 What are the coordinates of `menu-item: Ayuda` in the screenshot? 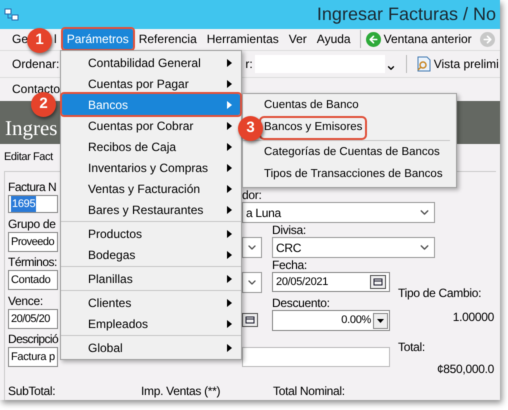 It's located at (333, 39).